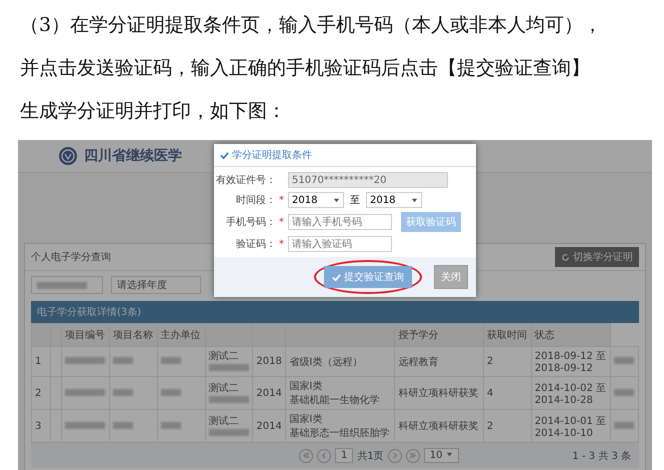 The height and width of the screenshot is (470, 664). I want to click on start-year-select: 2018, so click(316, 200).